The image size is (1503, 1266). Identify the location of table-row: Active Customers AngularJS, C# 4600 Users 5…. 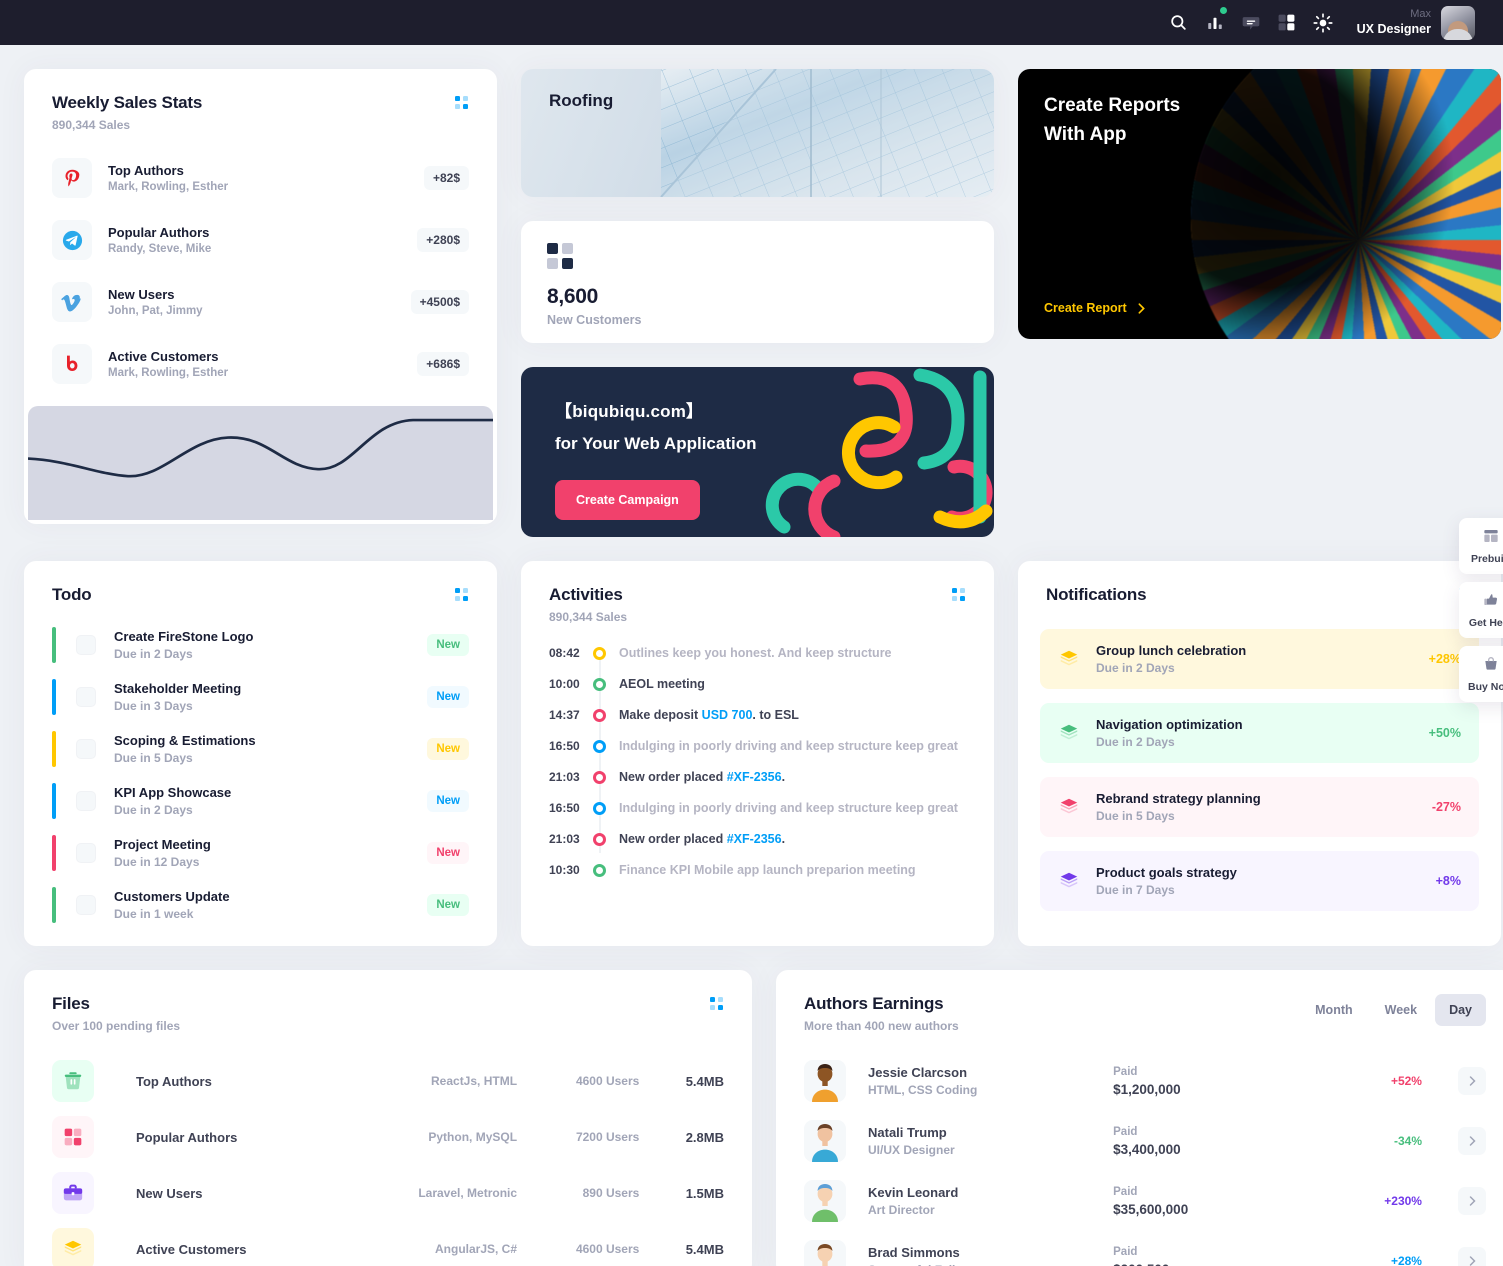
(388, 1243).